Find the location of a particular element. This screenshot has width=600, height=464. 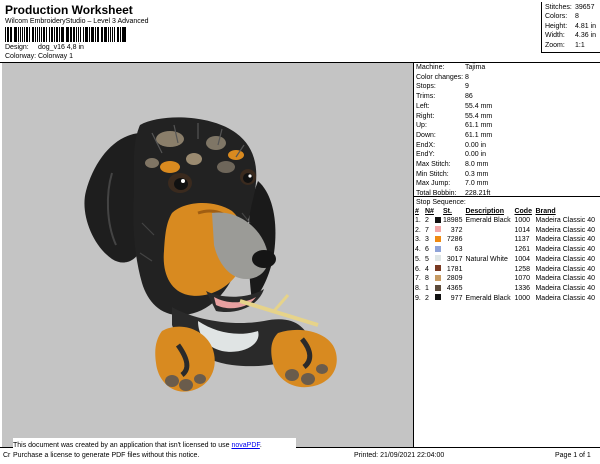

stat-stitches: Stitches: 39657 is located at coordinates (572, 7).